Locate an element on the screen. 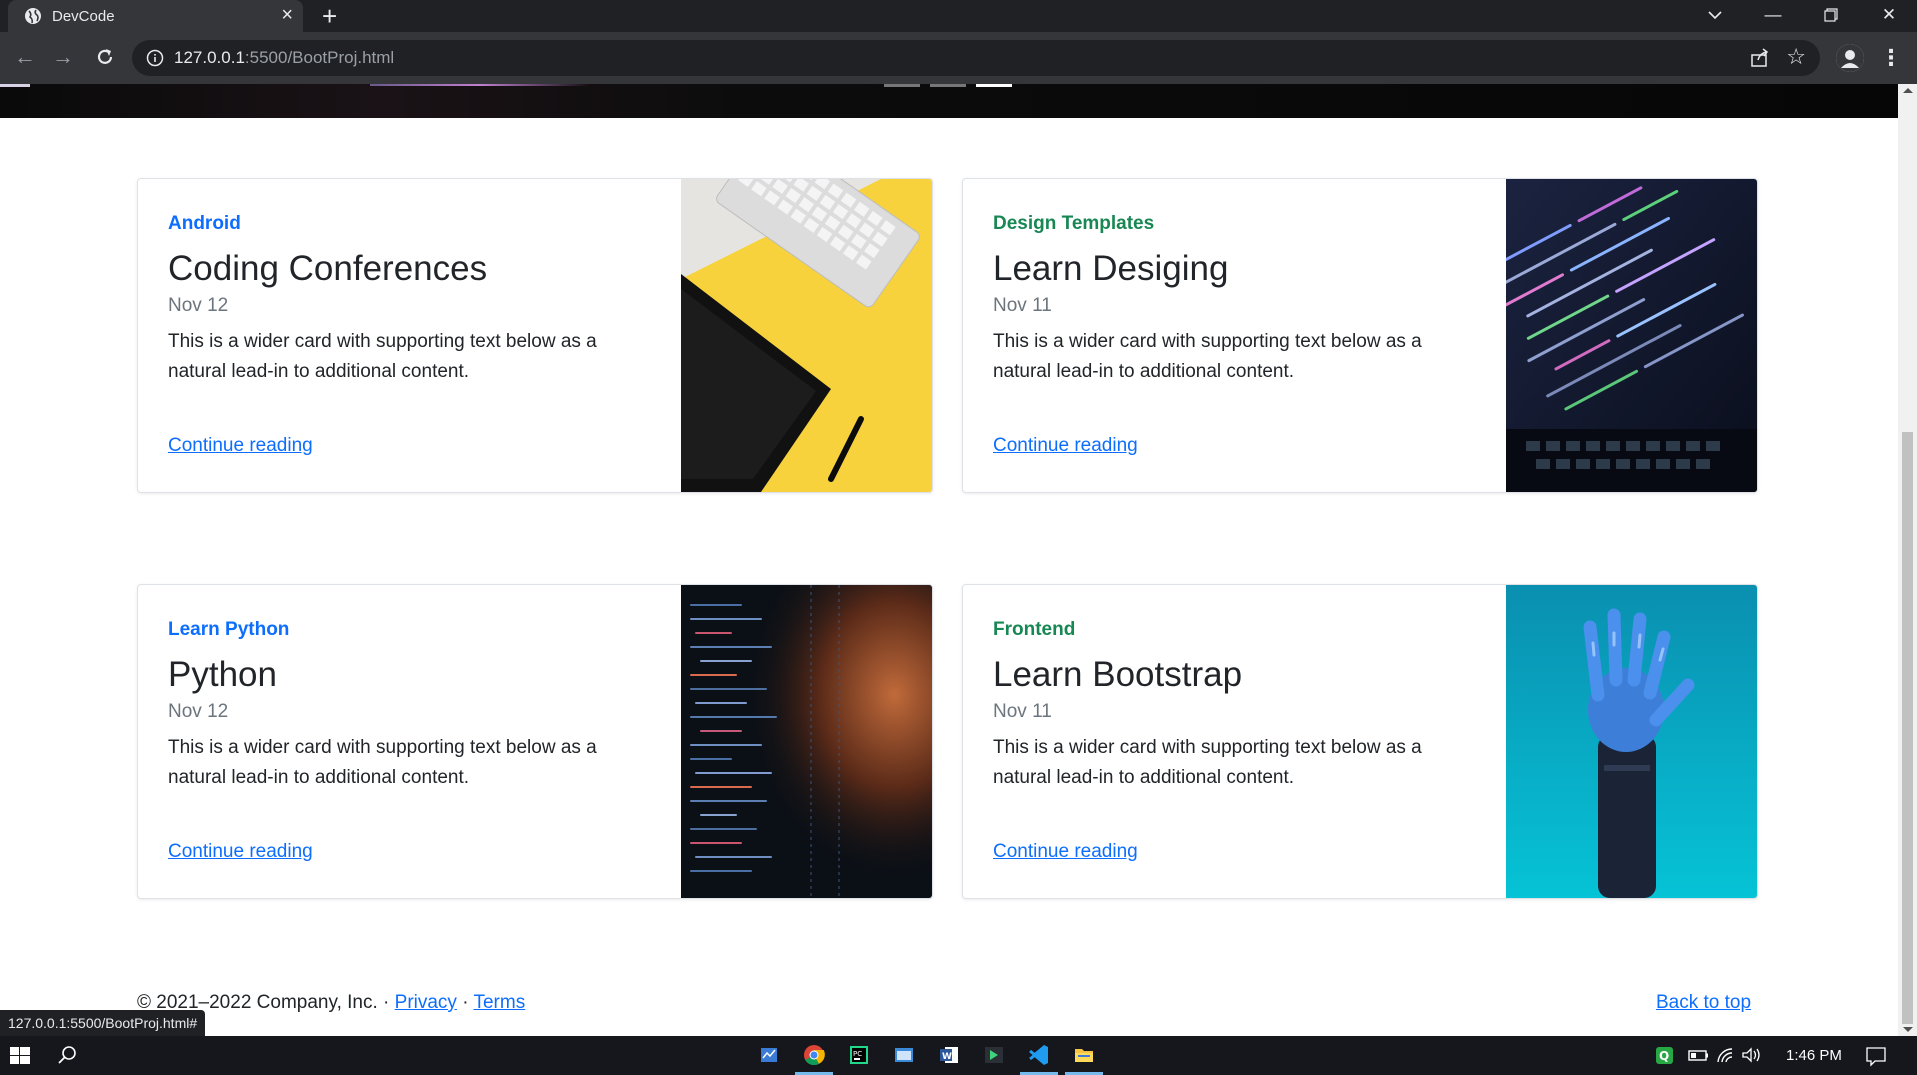 This screenshot has height=1075, width=1917. back-to-top-link: Back to top is located at coordinates (1703, 1003).